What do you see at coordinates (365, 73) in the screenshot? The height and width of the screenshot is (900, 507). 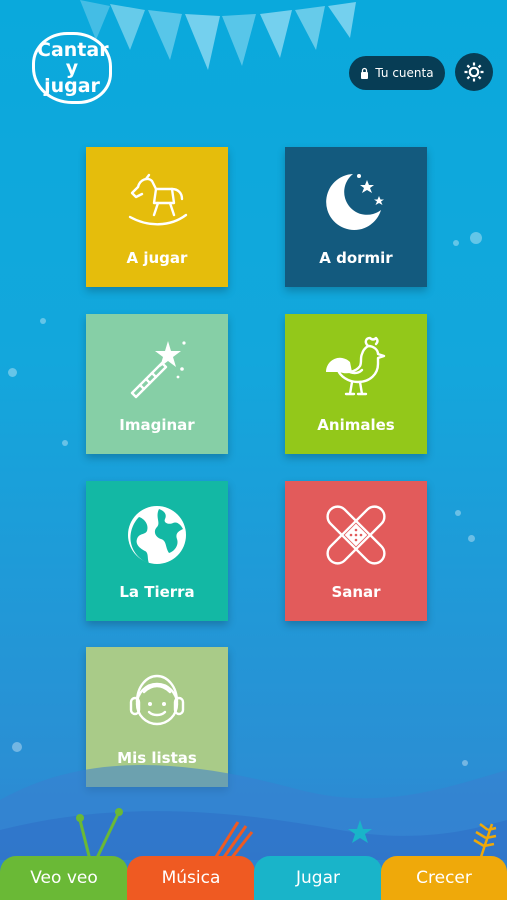 I see `lock-icon` at bounding box center [365, 73].